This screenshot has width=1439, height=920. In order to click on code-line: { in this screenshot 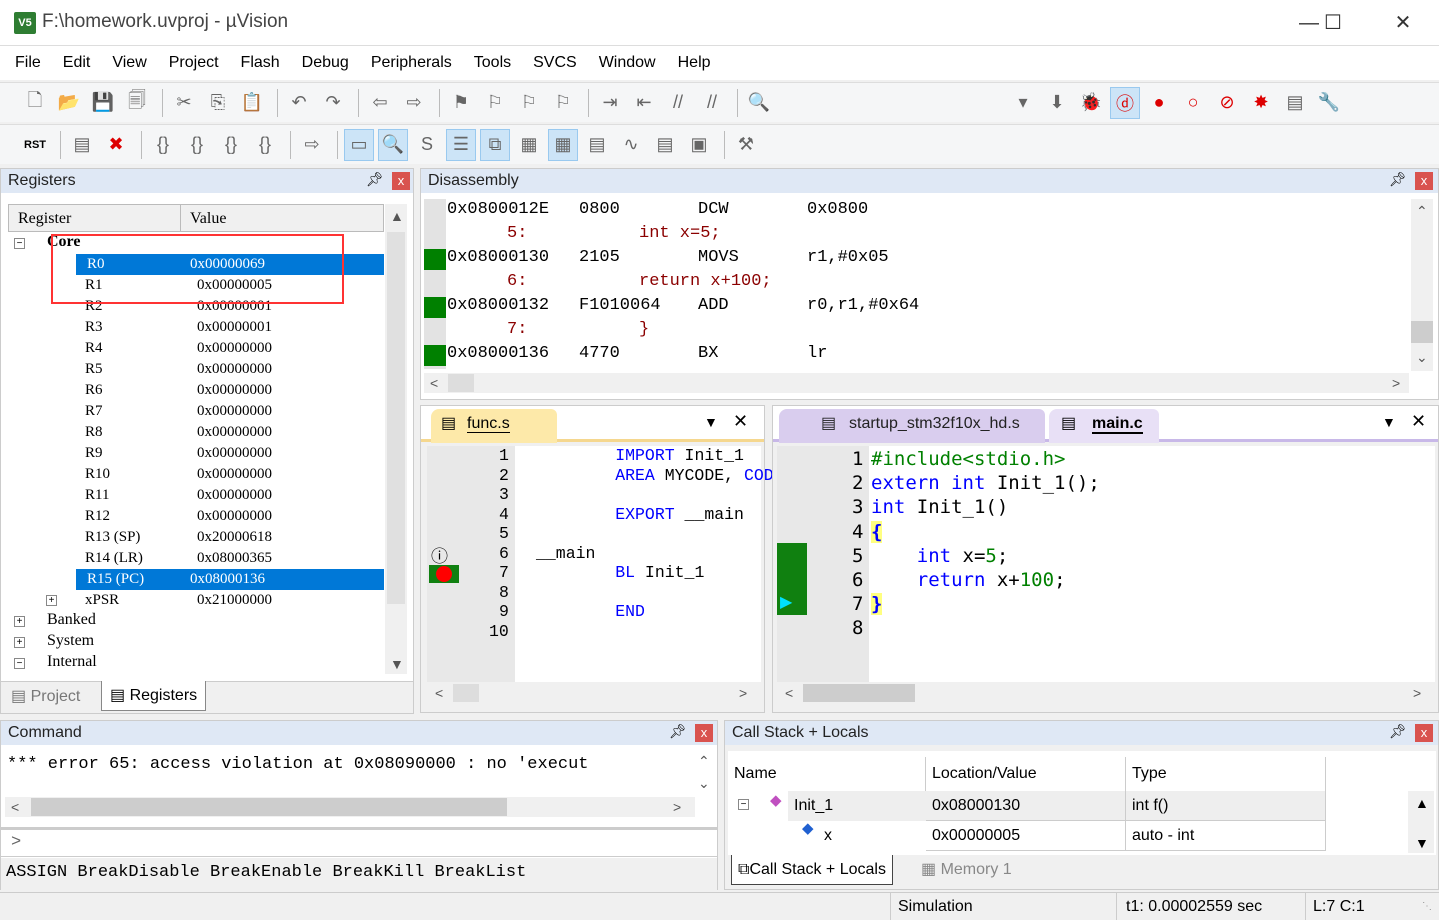, I will do `click(877, 532)`.